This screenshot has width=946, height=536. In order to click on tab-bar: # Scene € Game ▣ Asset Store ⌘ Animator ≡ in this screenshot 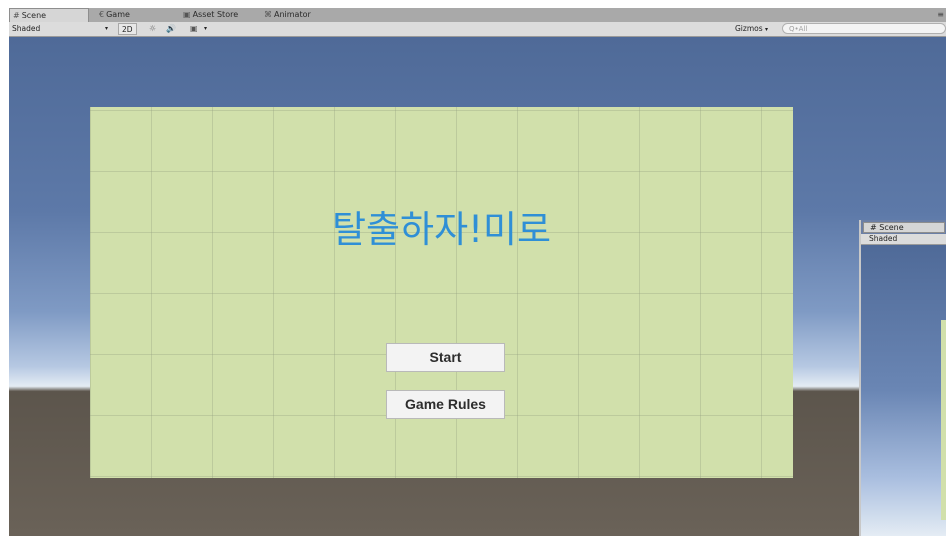, I will do `click(477, 15)`.